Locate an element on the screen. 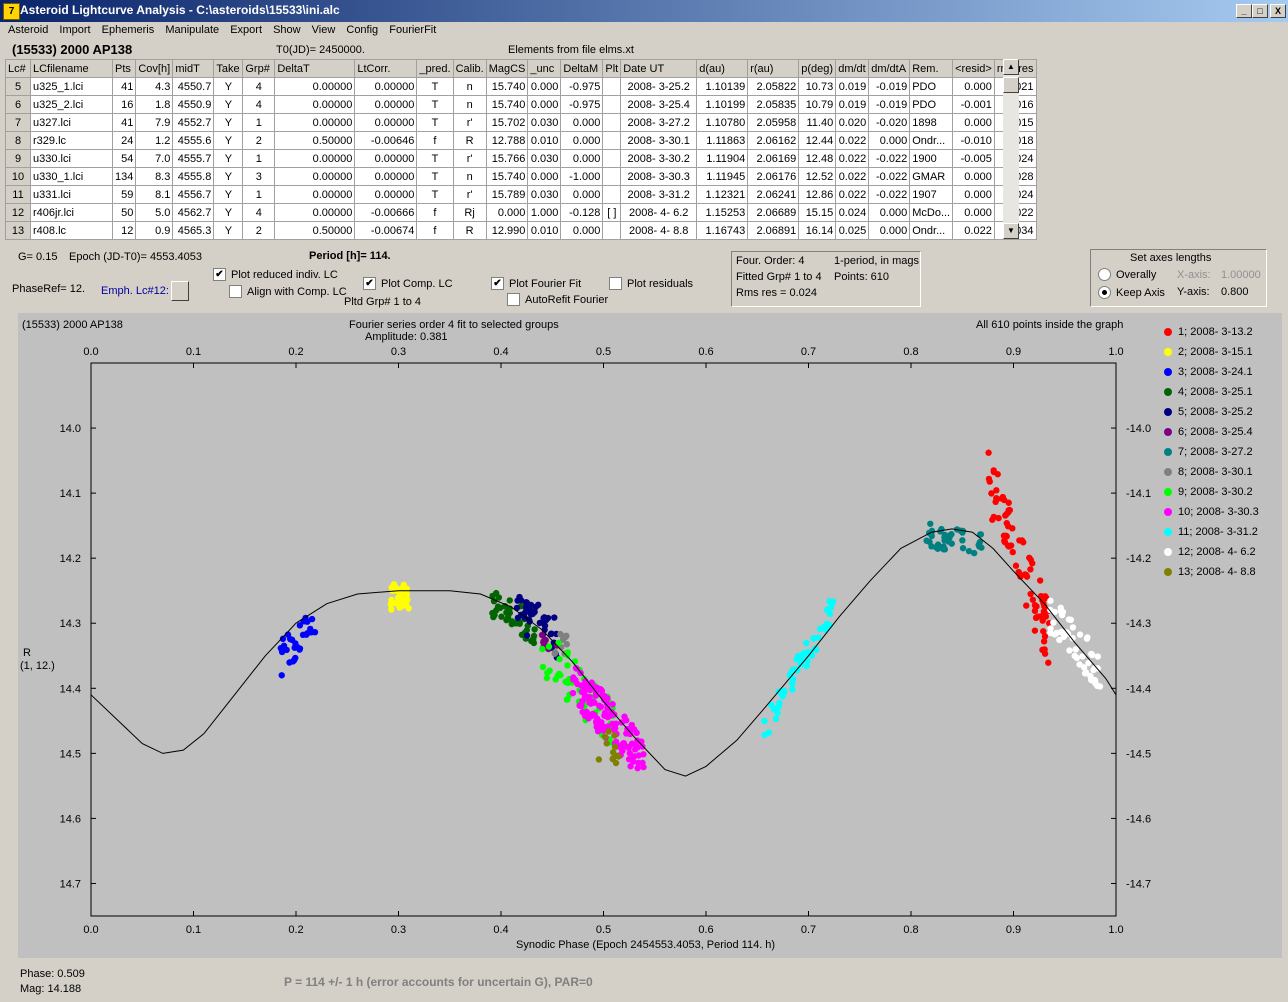 The width and height of the screenshot is (1288, 1002). overally-radio-button is located at coordinates (1104, 274).